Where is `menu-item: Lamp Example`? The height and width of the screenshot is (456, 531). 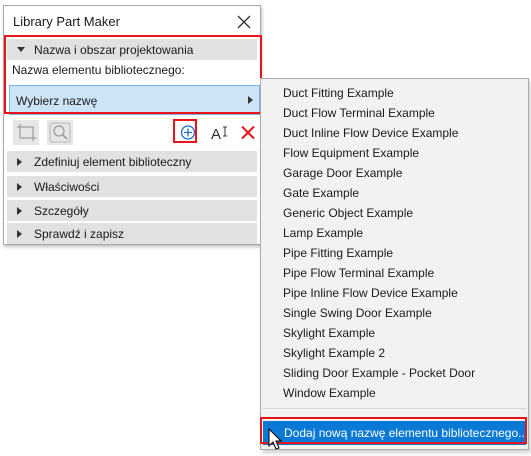 menu-item: Lamp Example is located at coordinates (323, 233).